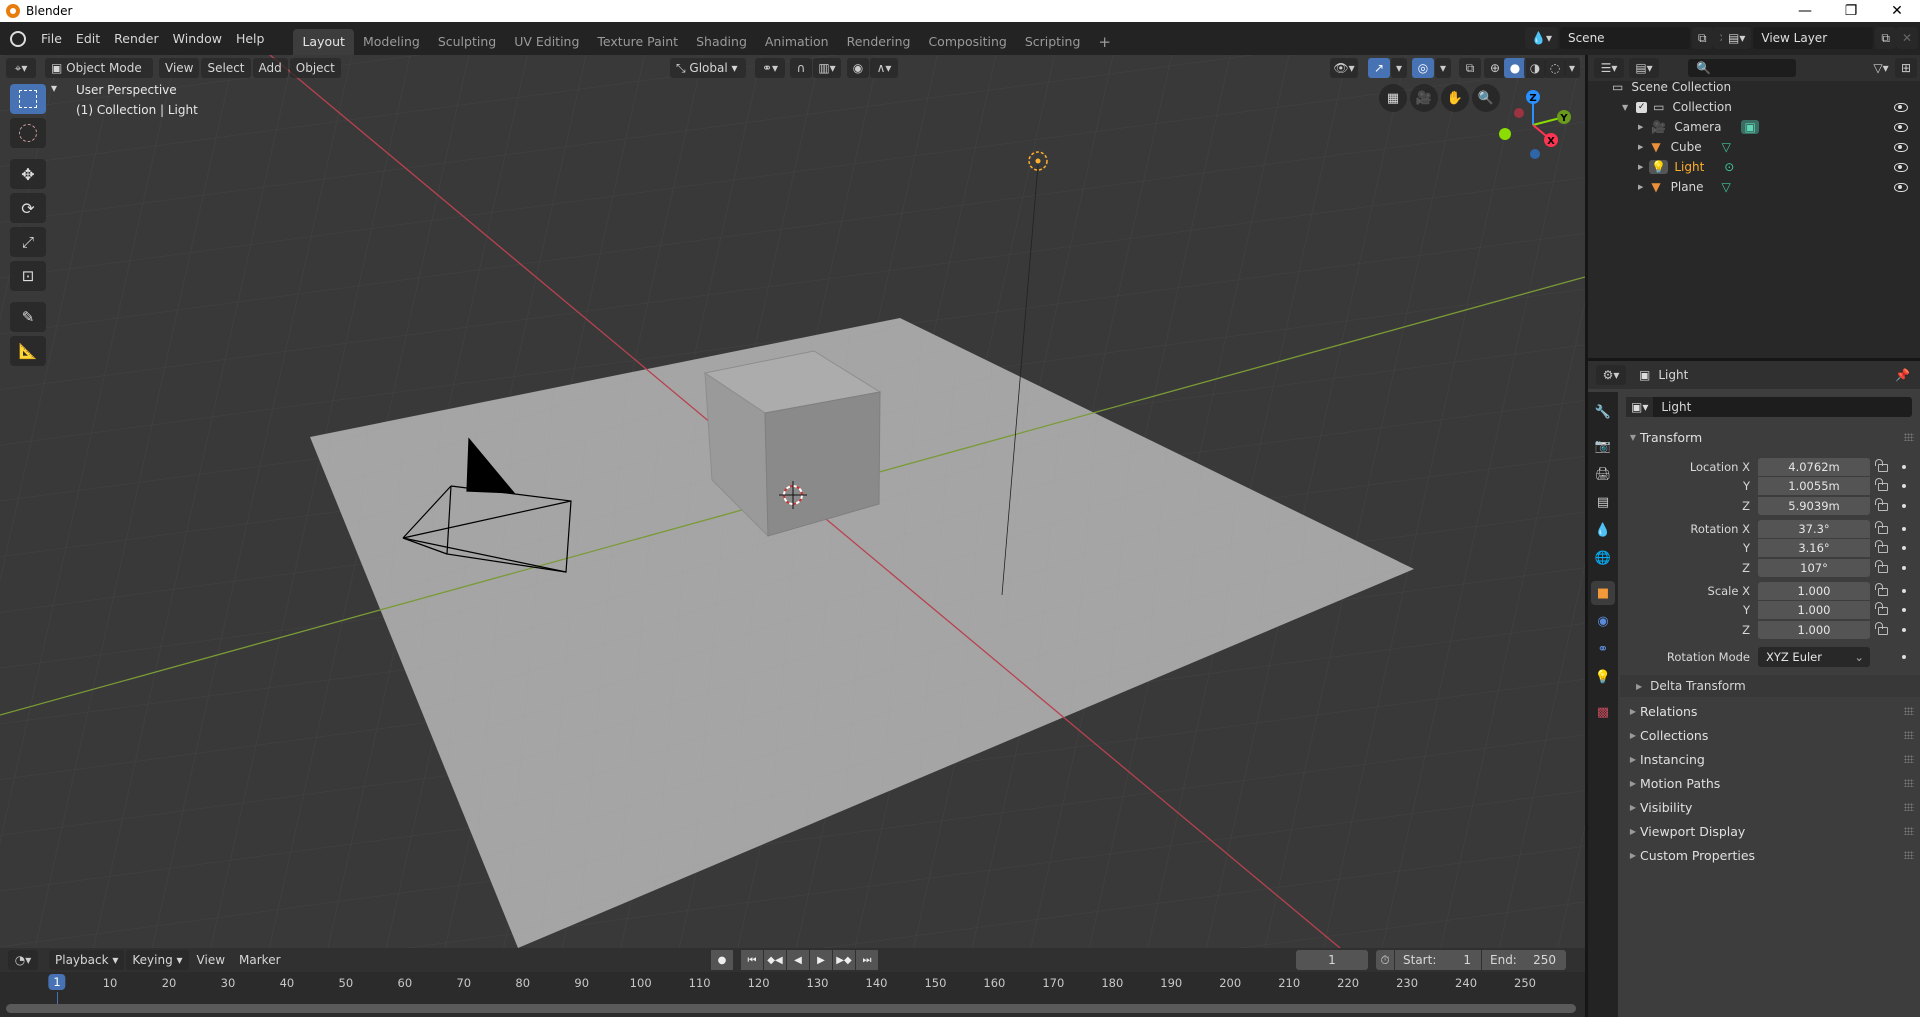  What do you see at coordinates (28, 208) in the screenshot?
I see `rotate-tool: ⟳` at bounding box center [28, 208].